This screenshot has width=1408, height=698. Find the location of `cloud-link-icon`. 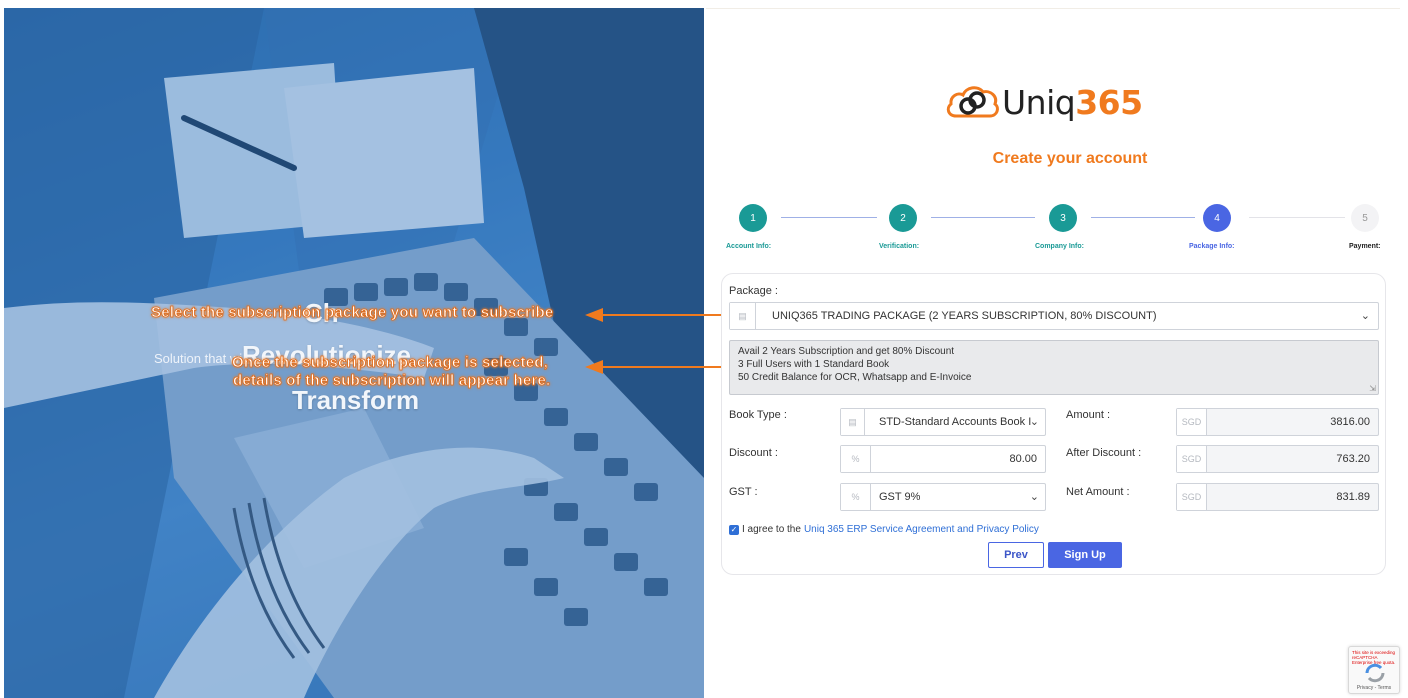

cloud-link-icon is located at coordinates (972, 102).